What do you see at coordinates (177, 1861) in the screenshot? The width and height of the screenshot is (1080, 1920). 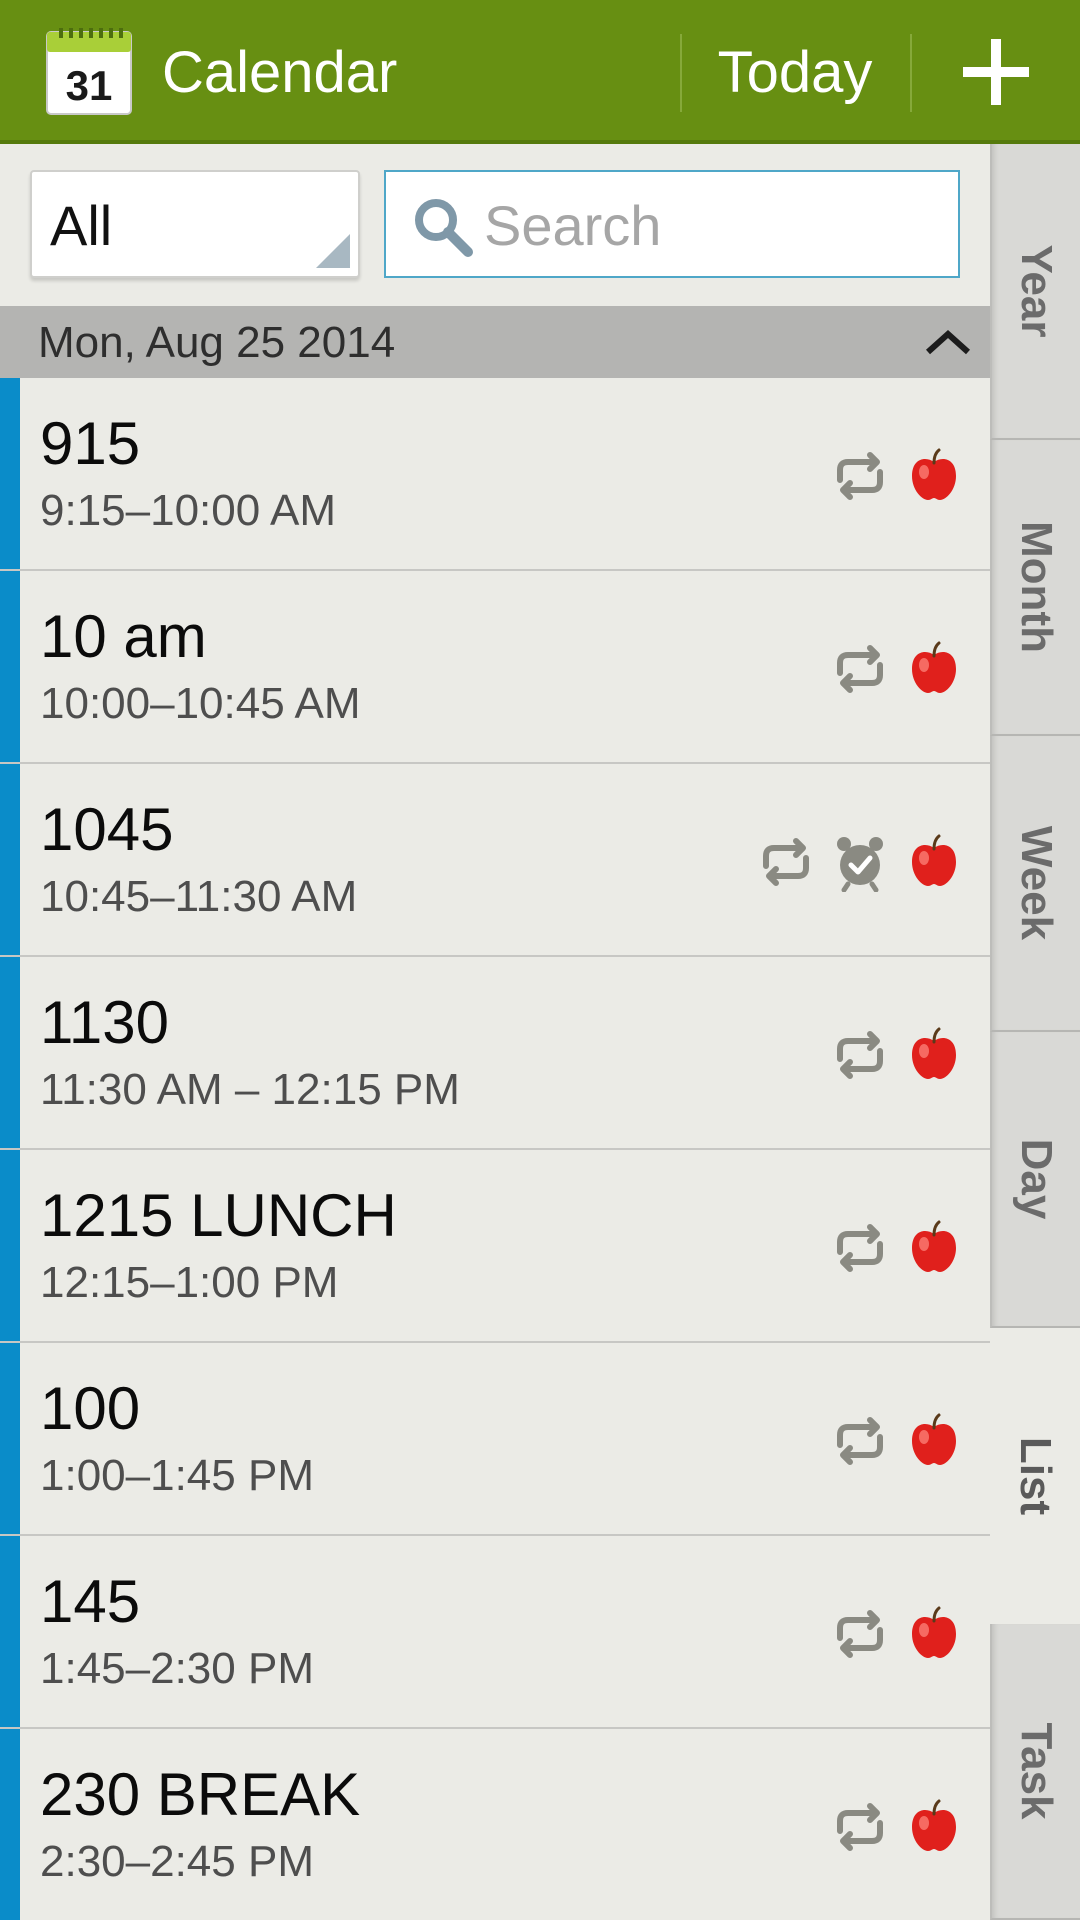 I see `event-time: 2:30–2:45 PM` at bounding box center [177, 1861].